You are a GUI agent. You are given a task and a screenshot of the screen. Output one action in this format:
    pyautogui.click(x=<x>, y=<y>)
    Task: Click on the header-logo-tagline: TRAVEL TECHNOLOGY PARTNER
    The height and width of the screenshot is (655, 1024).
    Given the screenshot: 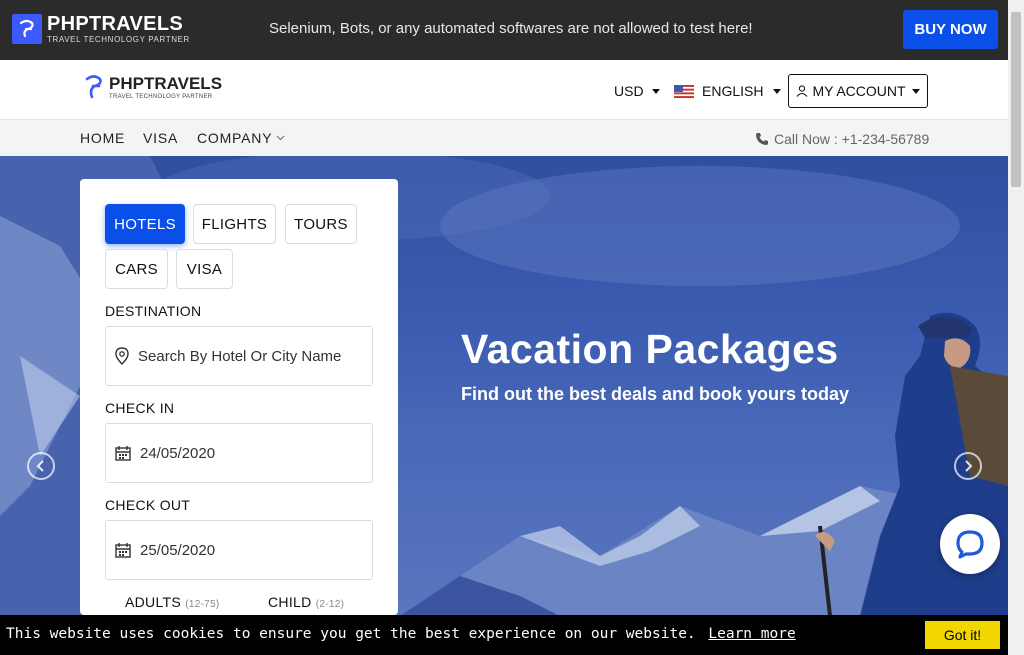 What is the action you would take?
    pyautogui.click(x=161, y=96)
    